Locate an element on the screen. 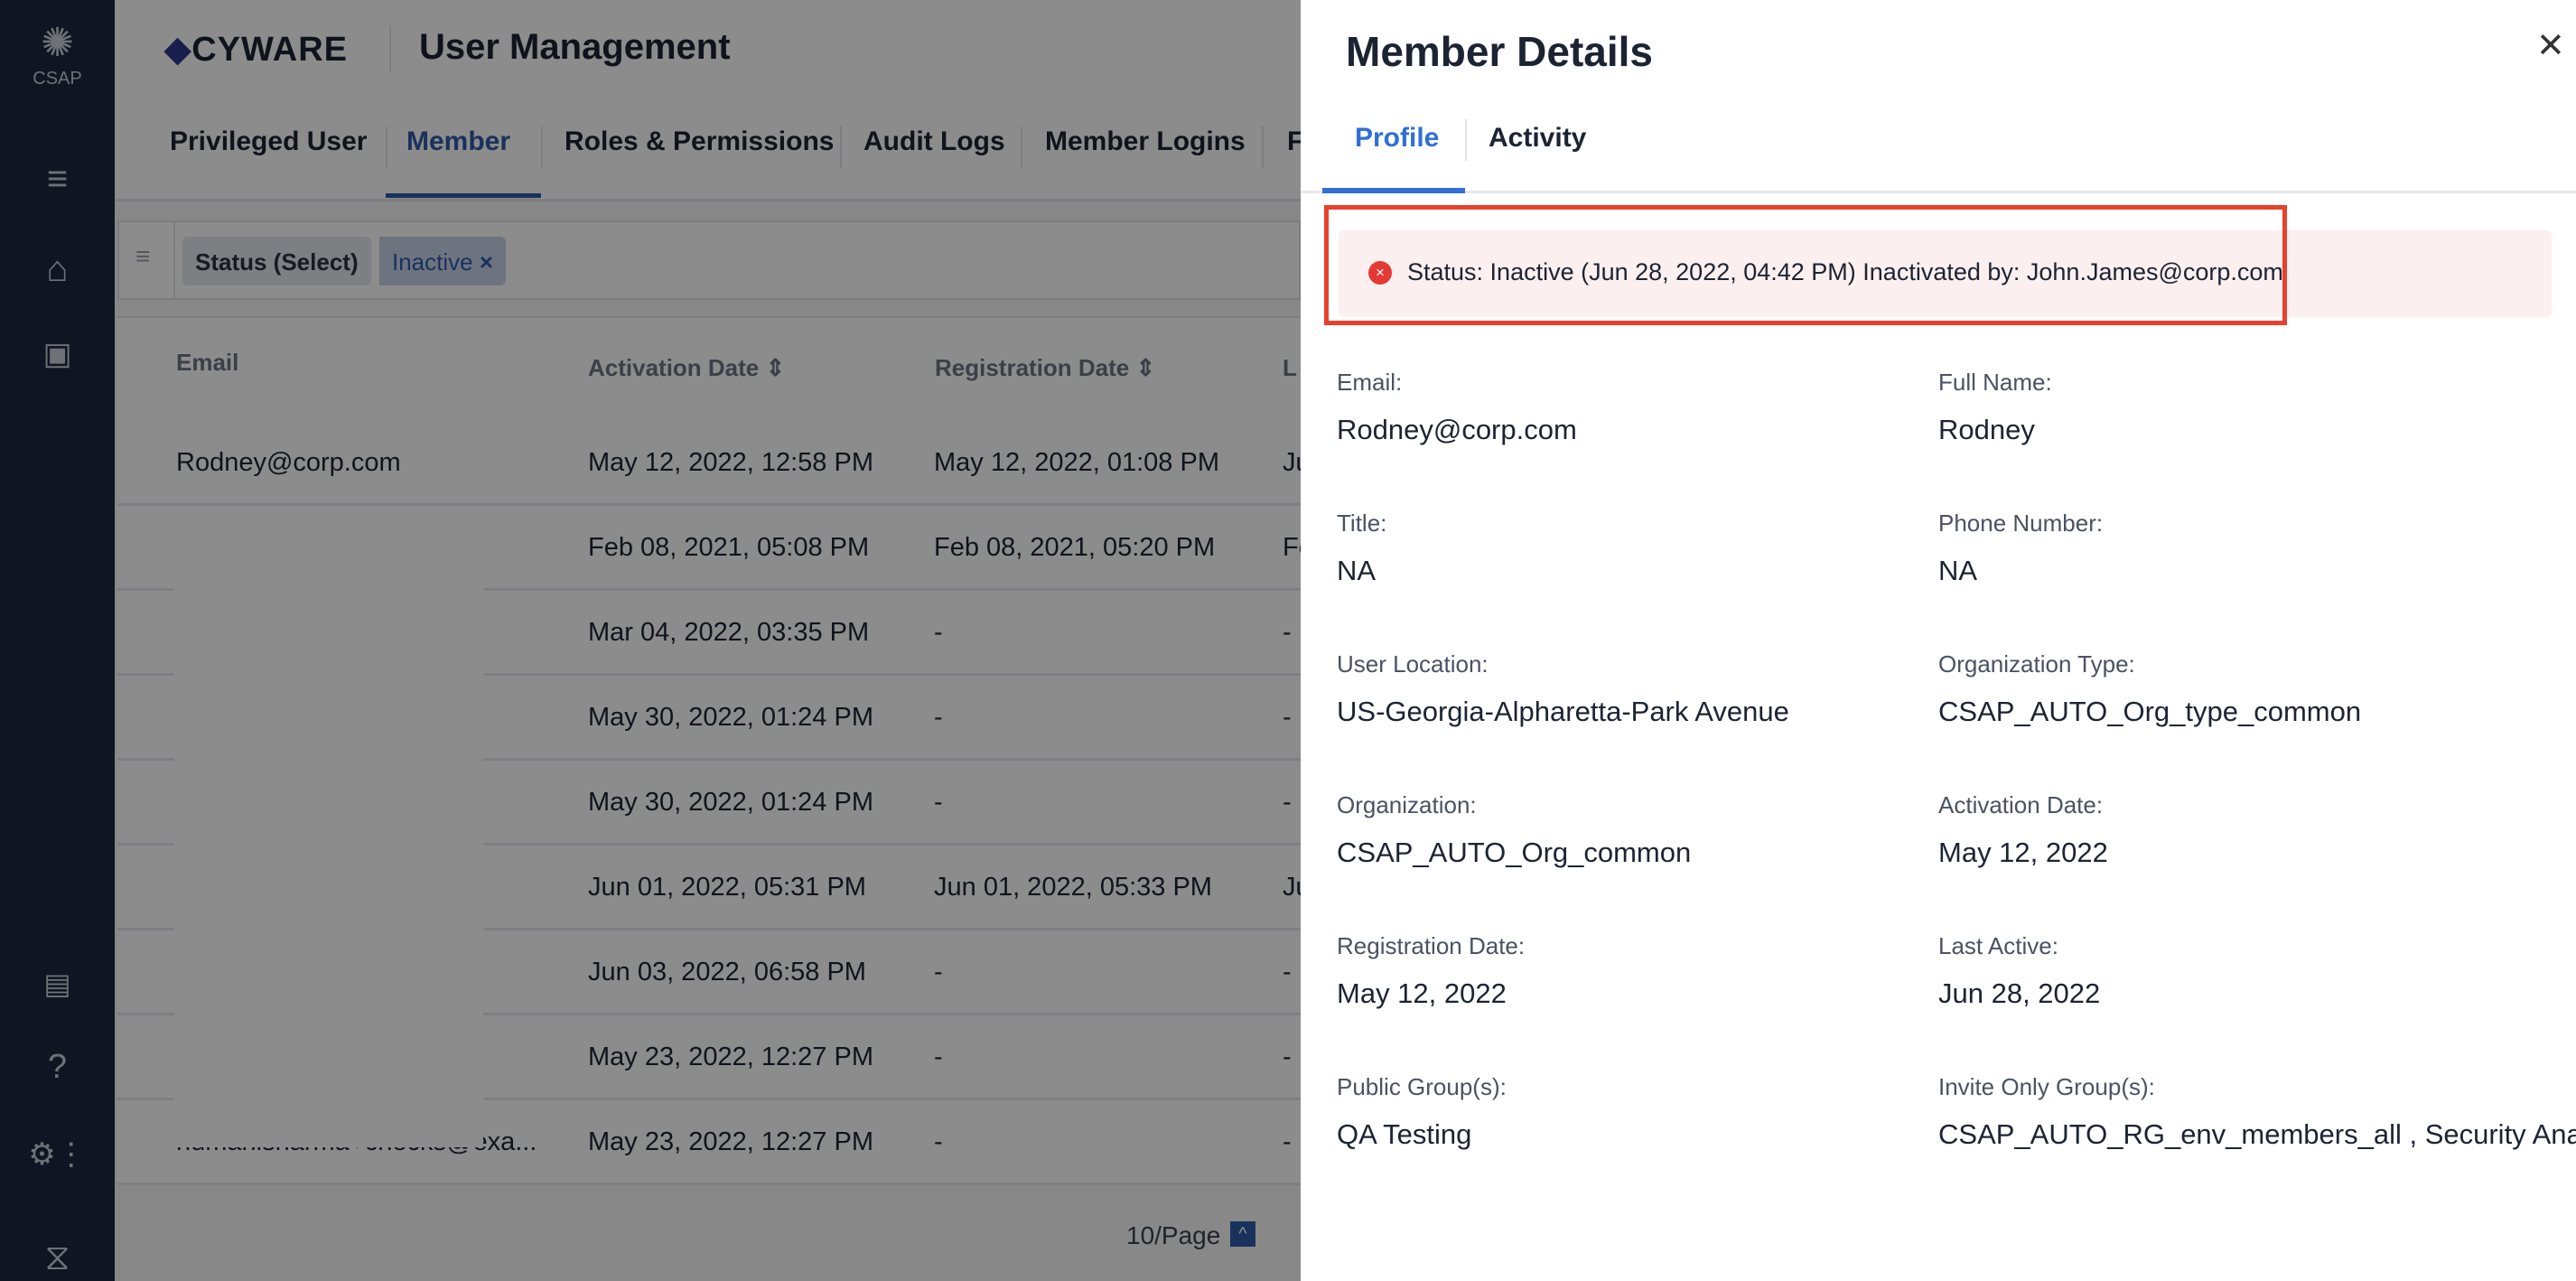 Image resolution: width=2576 pixels, height=1281 pixels. field-label: Organization Type: is located at coordinates (2037, 664).